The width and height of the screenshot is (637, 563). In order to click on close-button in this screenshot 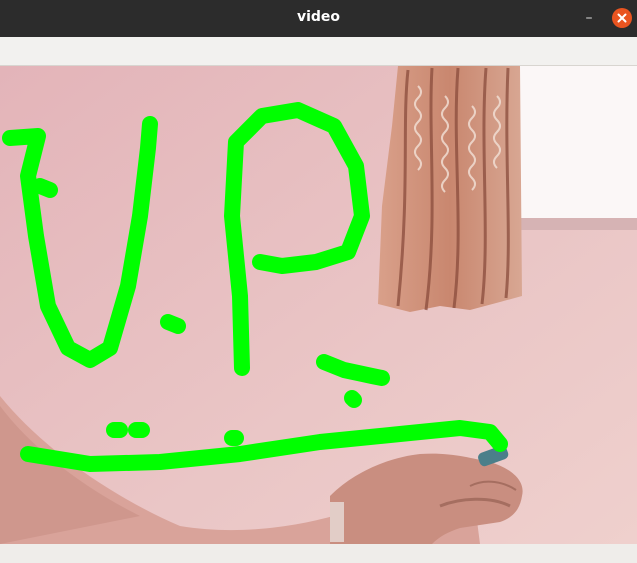, I will do `click(622, 18)`.